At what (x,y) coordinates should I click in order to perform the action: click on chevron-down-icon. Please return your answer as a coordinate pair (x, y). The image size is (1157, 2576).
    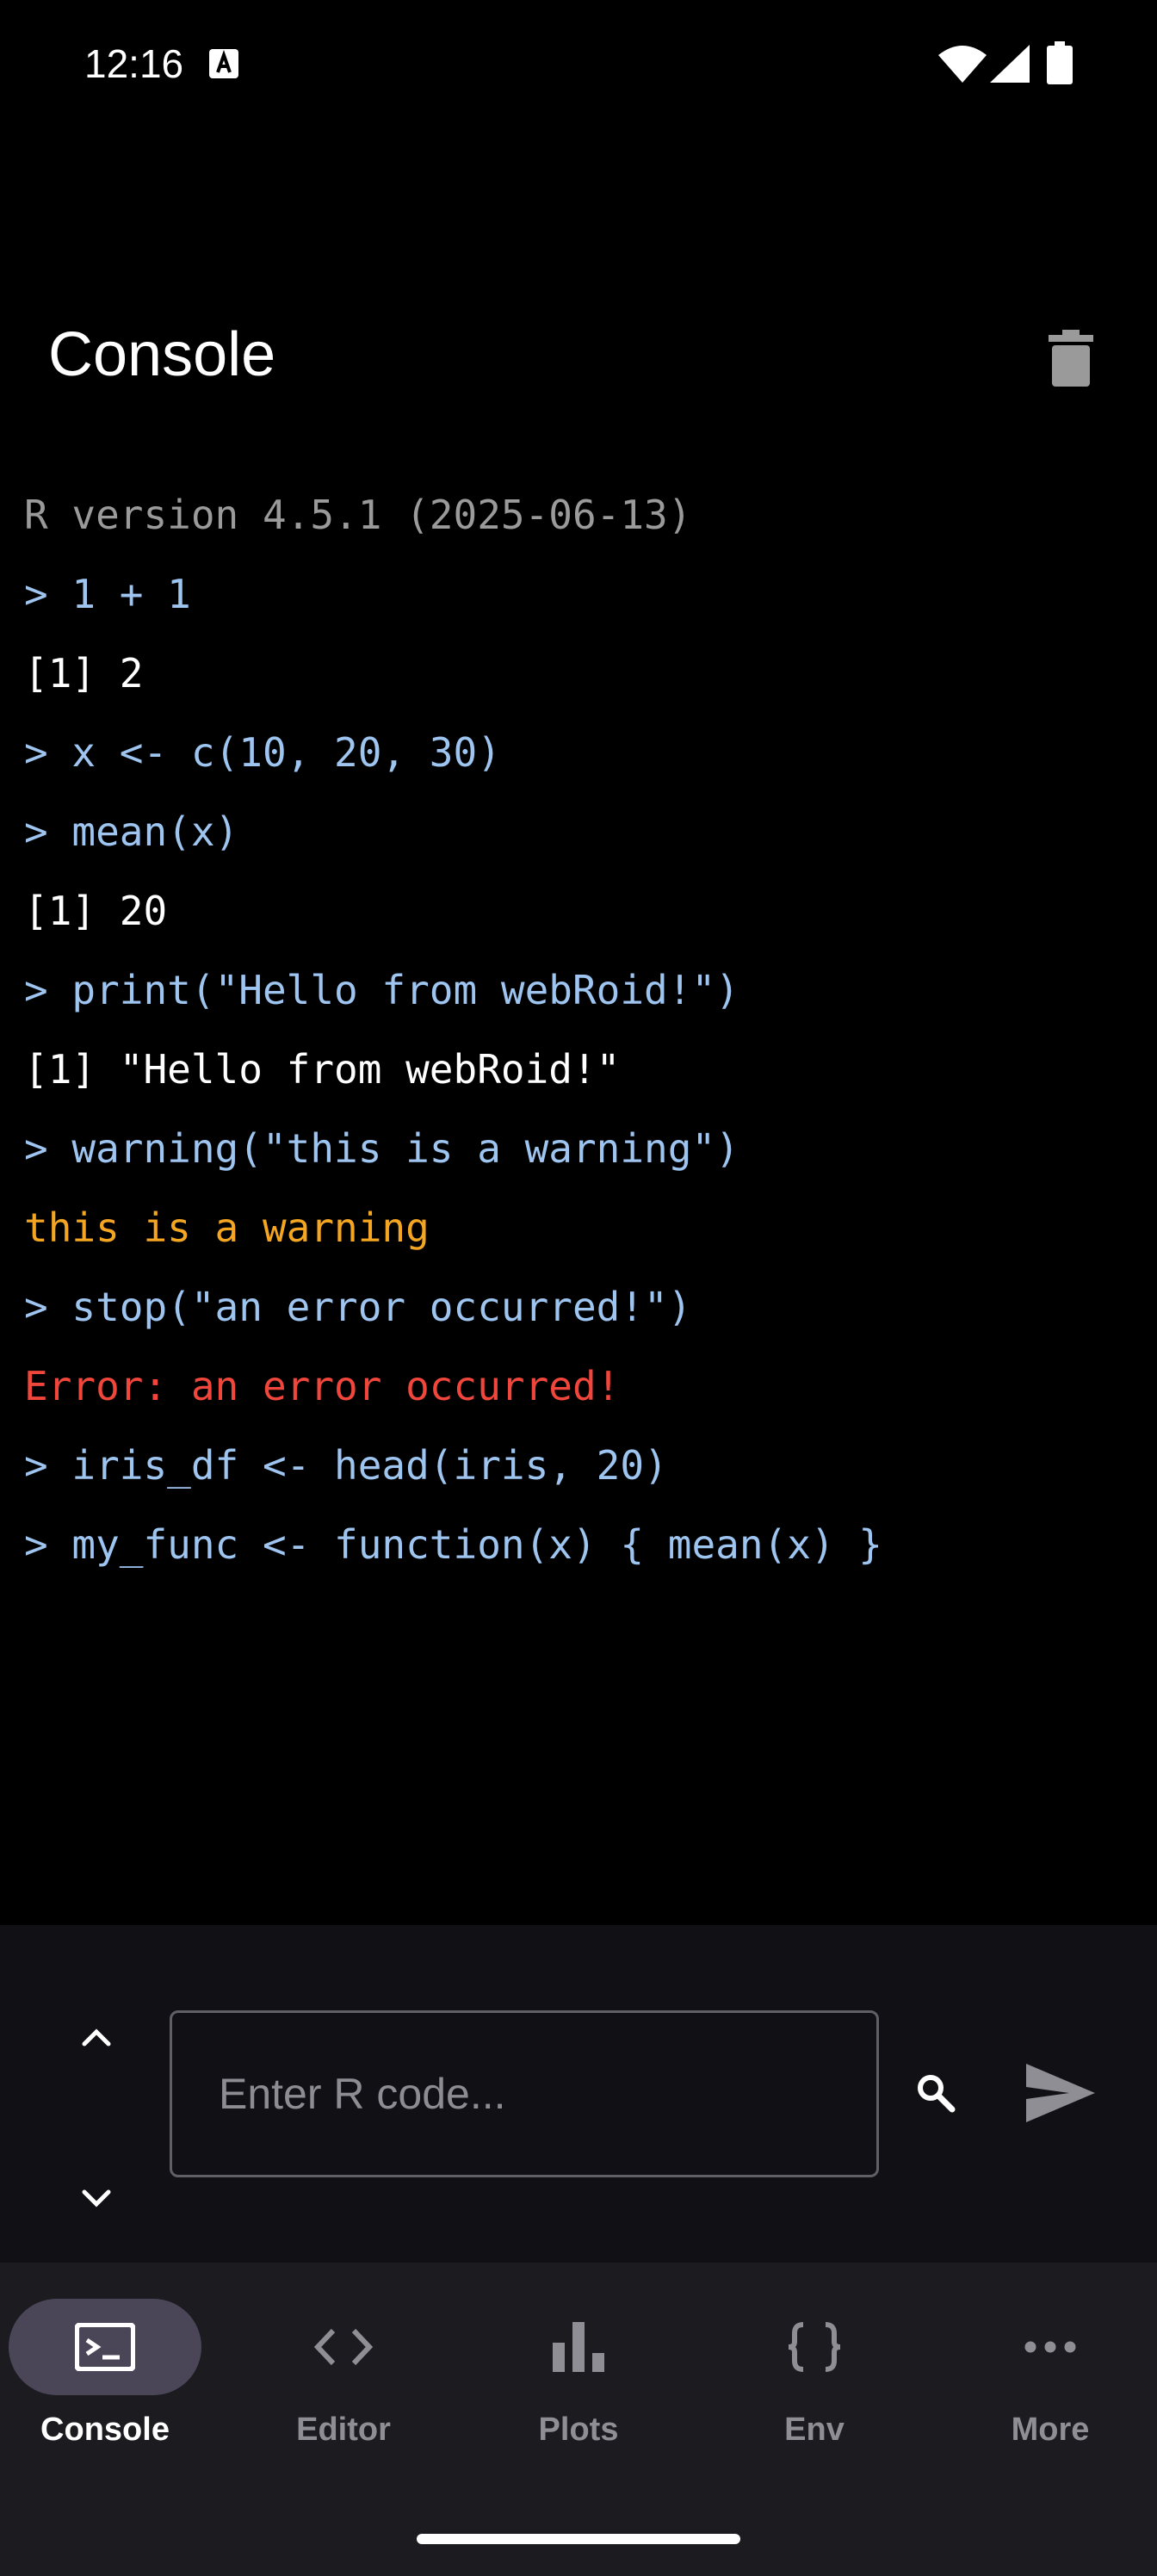
    Looking at the image, I should click on (96, 2198).